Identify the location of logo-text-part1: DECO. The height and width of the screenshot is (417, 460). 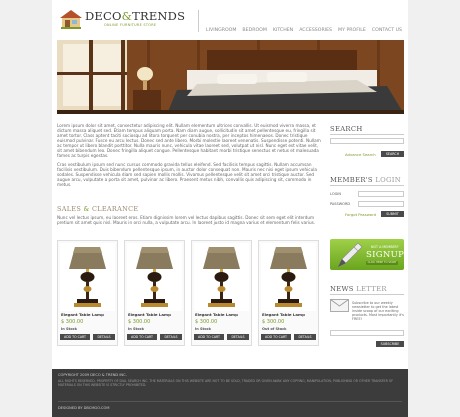
(103, 16).